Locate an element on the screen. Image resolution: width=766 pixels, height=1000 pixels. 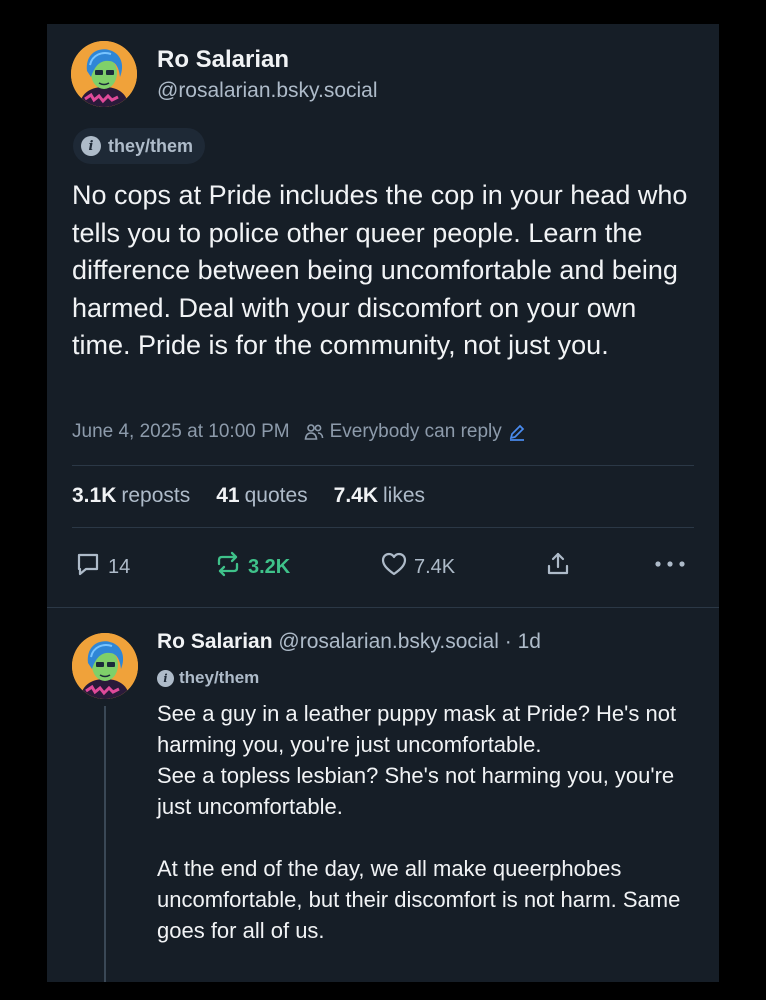
like-button: 7.4K is located at coordinates (417, 567).